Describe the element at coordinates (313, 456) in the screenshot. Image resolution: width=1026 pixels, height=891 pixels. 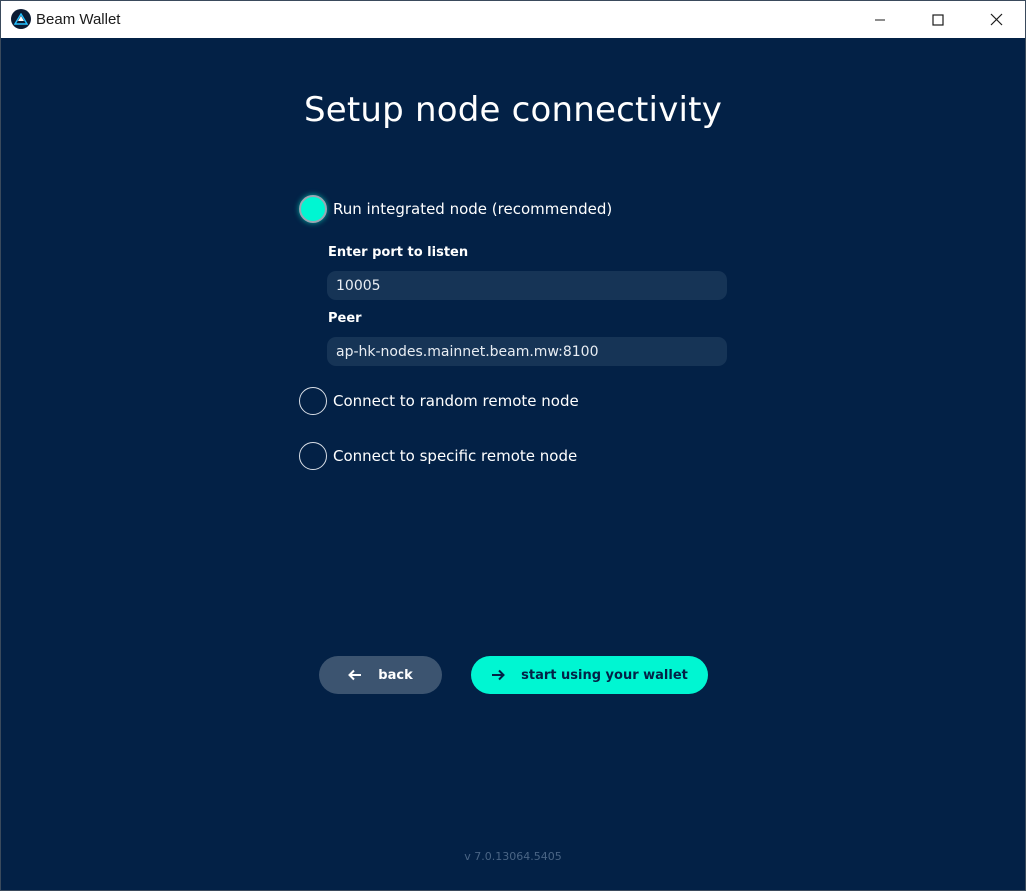
I see `radio-specific-remote-node` at that location.